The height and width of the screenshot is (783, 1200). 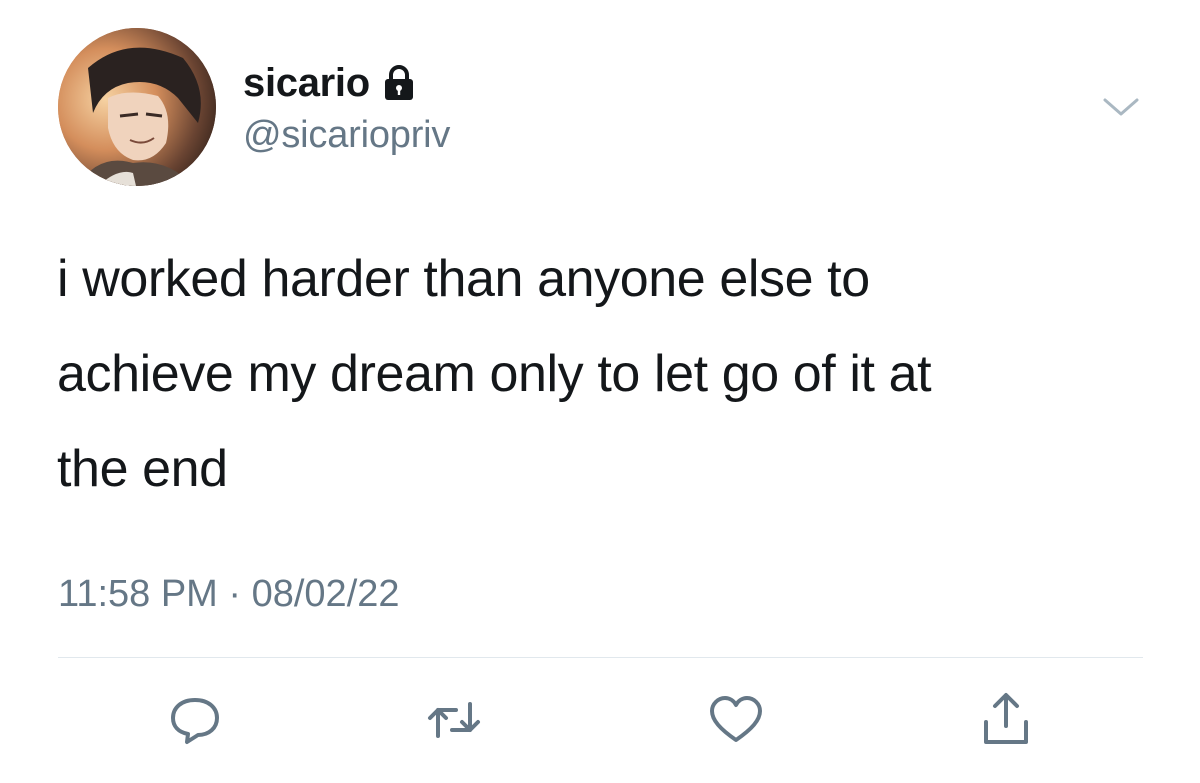 I want to click on tweet-timestamp: 11:58 PM · 08/02/22, so click(x=229, y=594).